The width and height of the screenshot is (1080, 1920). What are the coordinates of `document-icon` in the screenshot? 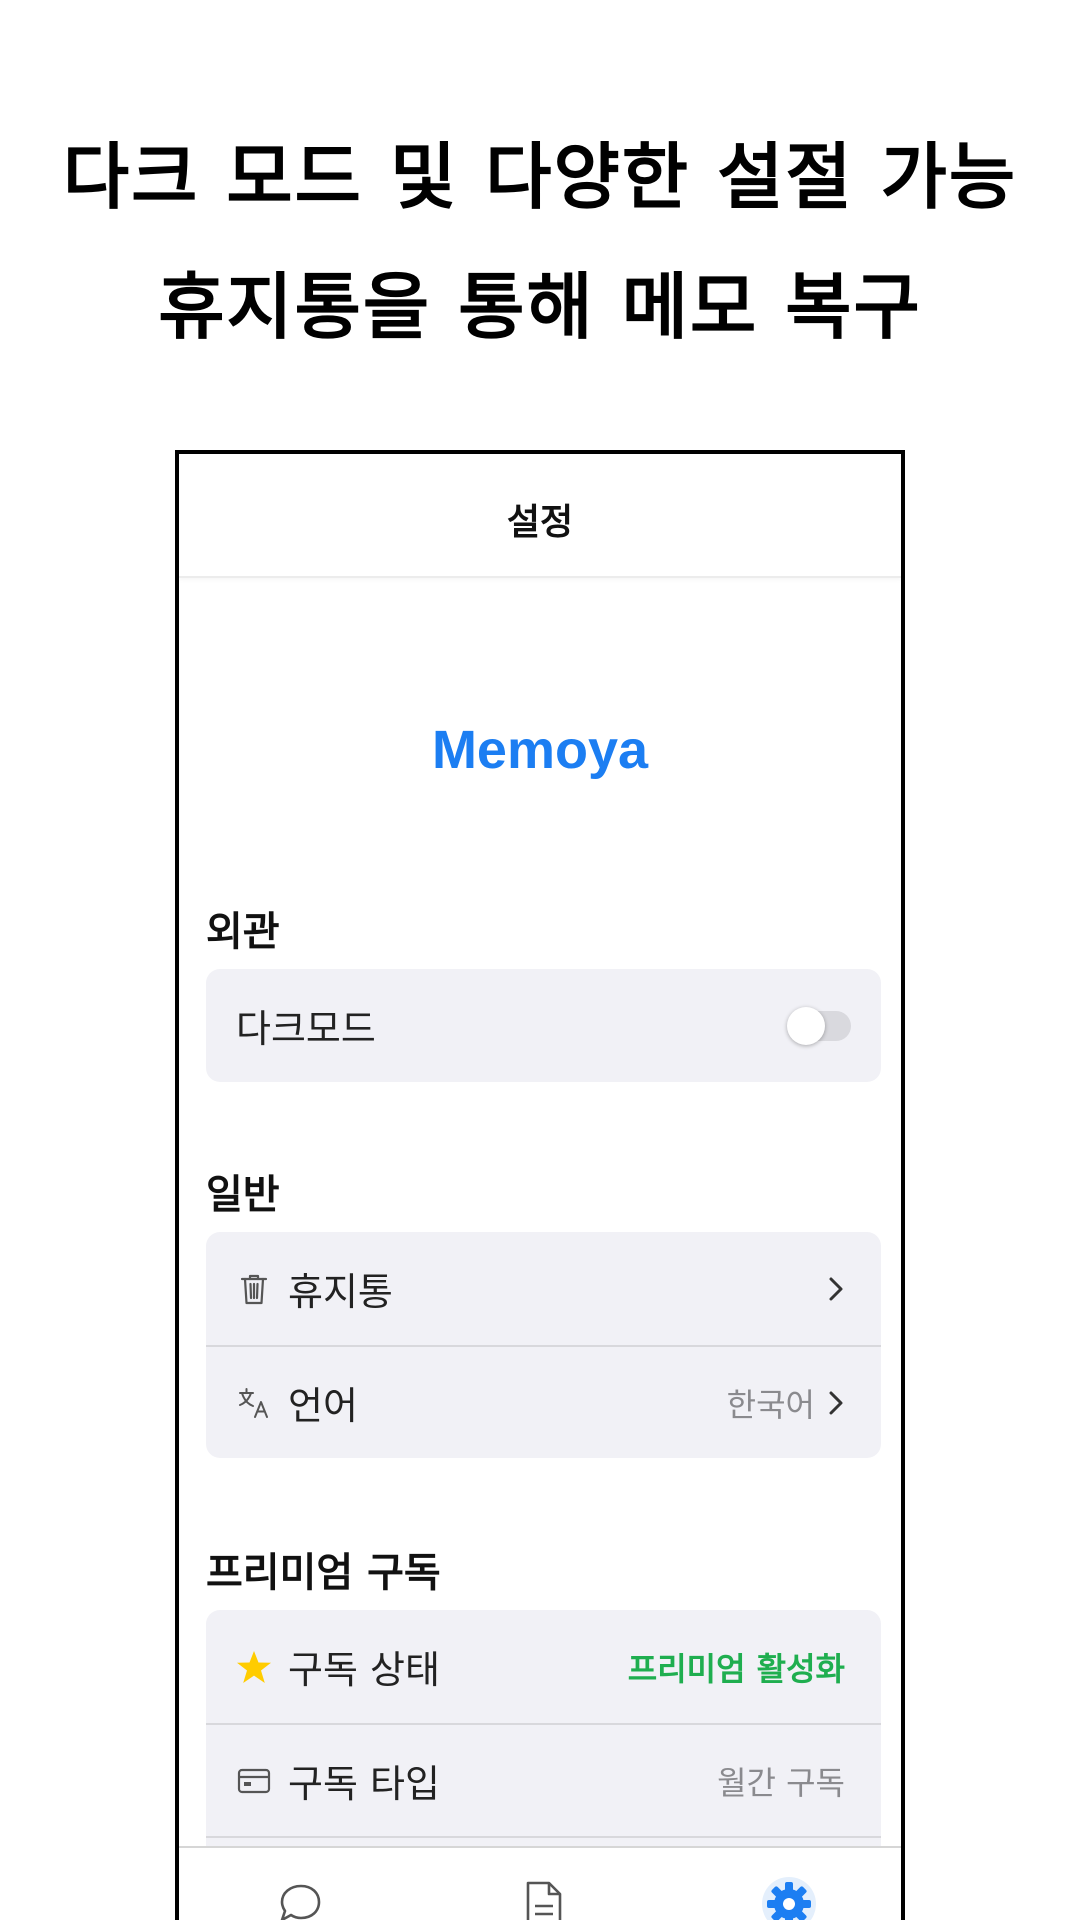 It's located at (544, 1899).